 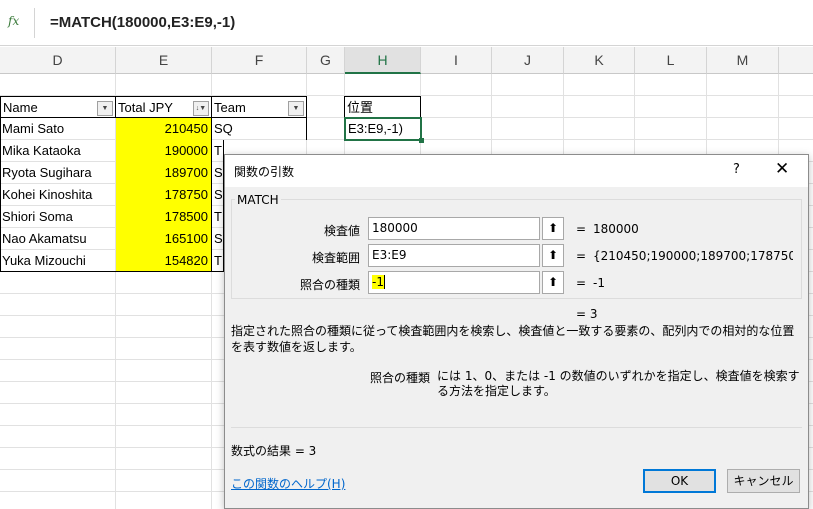 I want to click on dialog-divider, so click(x=516, y=427).